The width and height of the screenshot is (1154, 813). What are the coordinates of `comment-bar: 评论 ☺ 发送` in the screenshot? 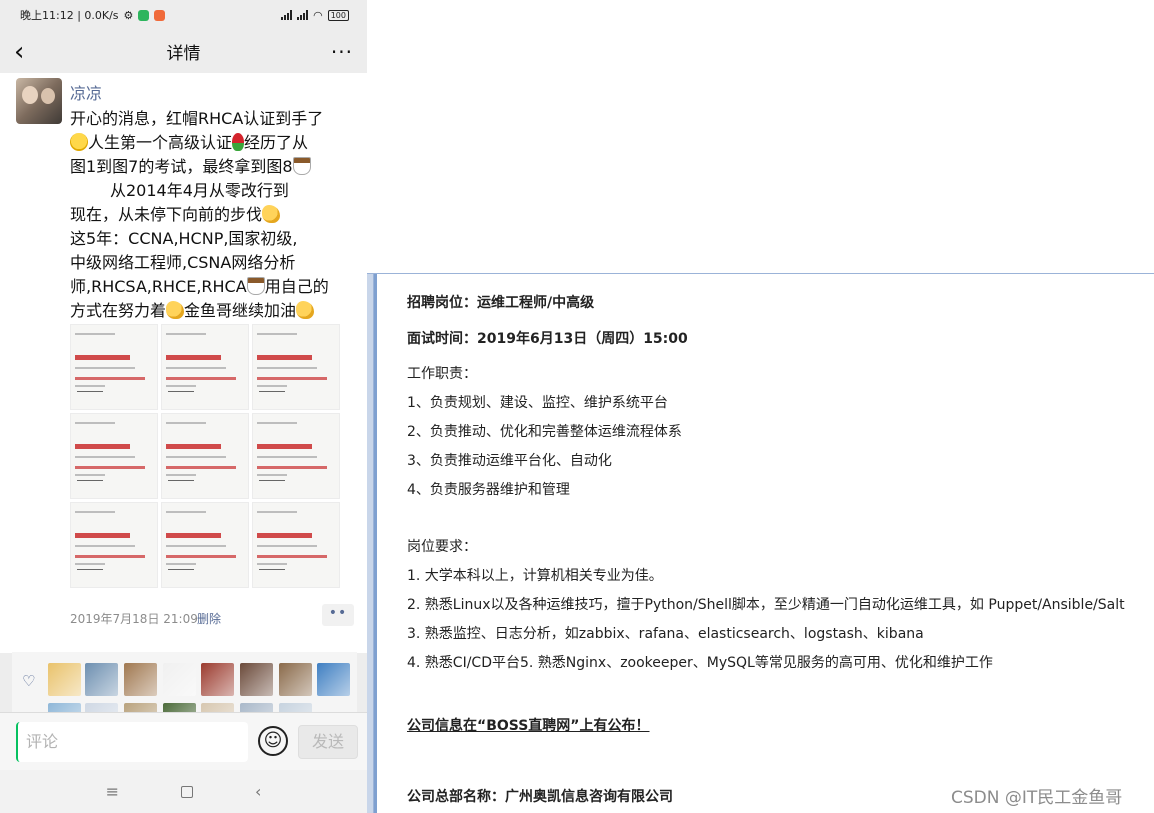 It's located at (183, 741).